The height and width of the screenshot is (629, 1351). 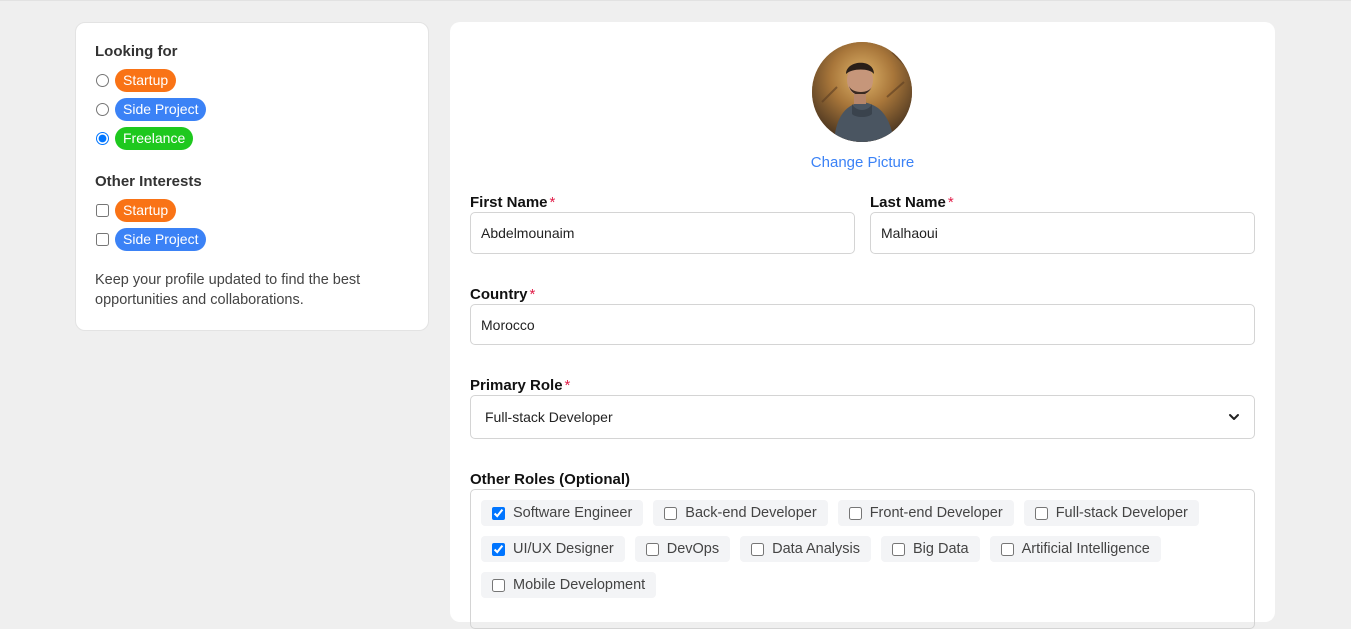 I want to click on other-interest-option-startup: Startup, so click(x=252, y=210).